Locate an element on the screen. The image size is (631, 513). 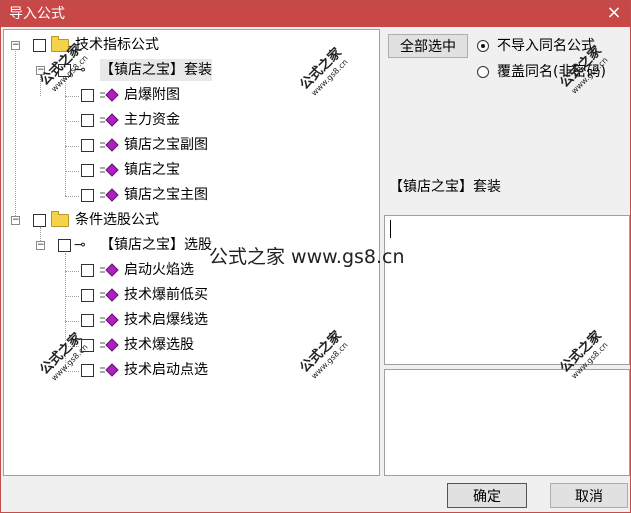
cancel-button: 取消 is located at coordinates (589, 495).